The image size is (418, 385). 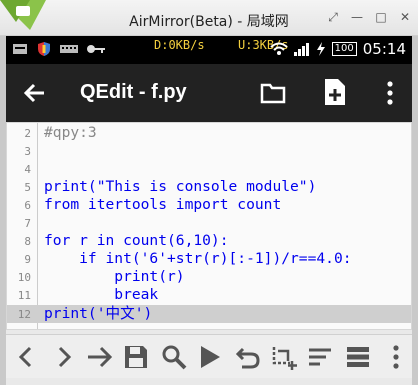 I want to click on code-line: 7, so click(x=209, y=223).